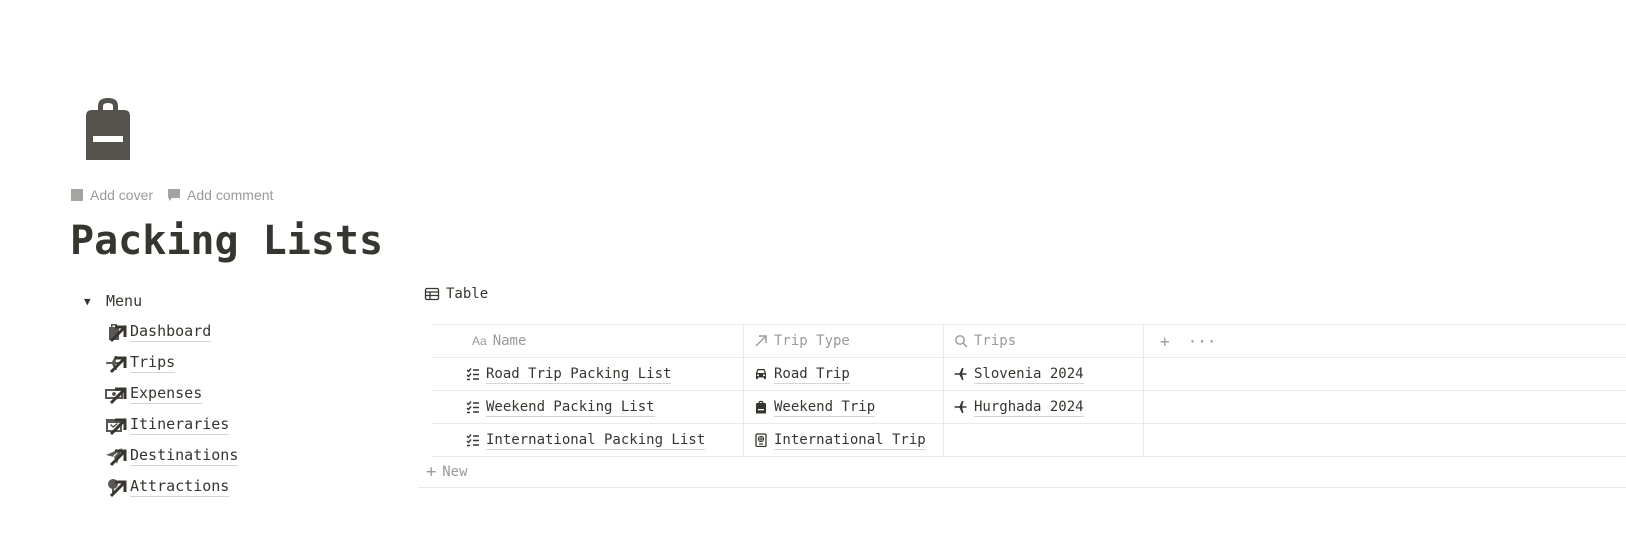 The width and height of the screenshot is (1626, 543). I want to click on cell-trips: Slovenia 2024, so click(1044, 374).